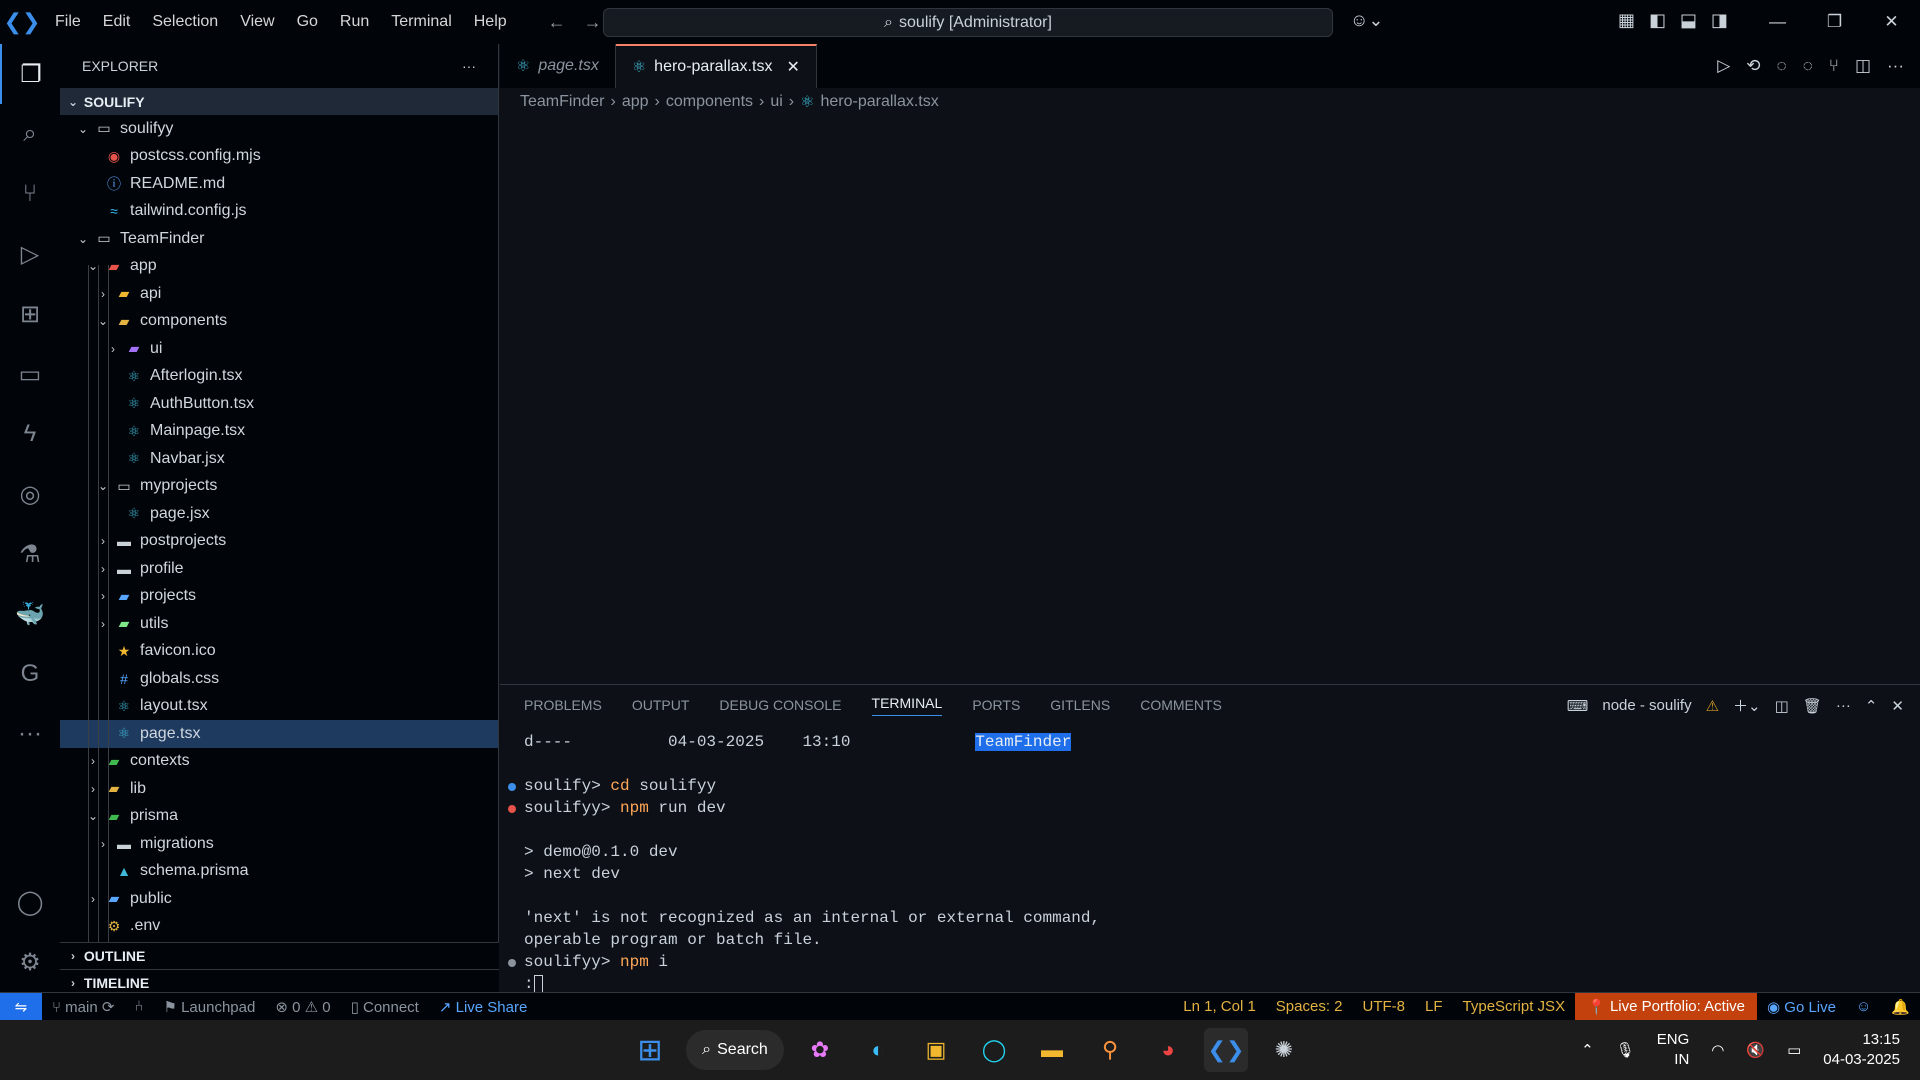  What do you see at coordinates (279, 844) in the screenshot?
I see `tree-item: › ▬ migrations` at bounding box center [279, 844].